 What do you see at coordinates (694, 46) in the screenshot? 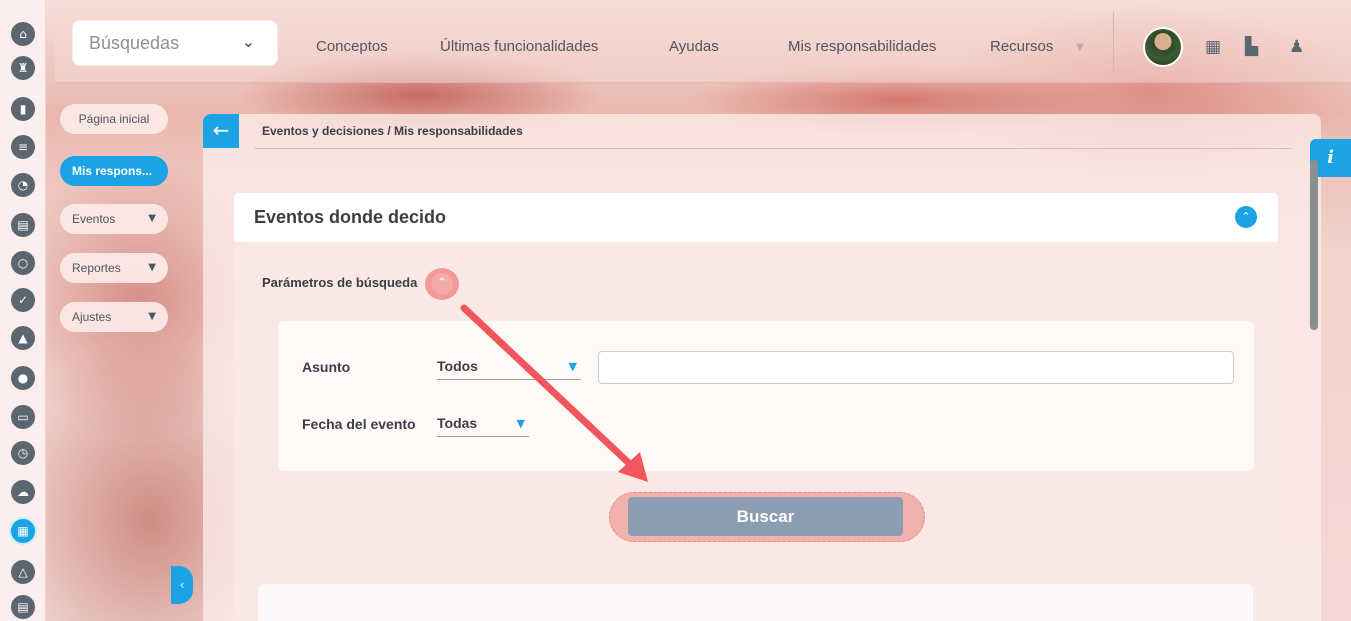
I see `nav-ayudas: Ayudas` at bounding box center [694, 46].